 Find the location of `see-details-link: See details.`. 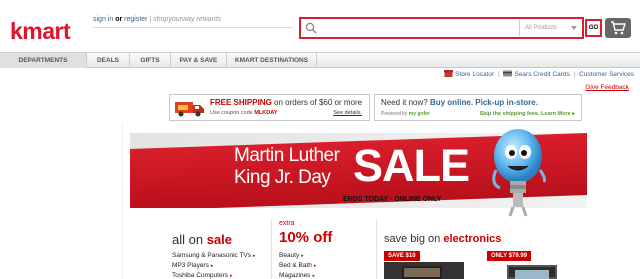

see-details-link: See details. is located at coordinates (347, 113).